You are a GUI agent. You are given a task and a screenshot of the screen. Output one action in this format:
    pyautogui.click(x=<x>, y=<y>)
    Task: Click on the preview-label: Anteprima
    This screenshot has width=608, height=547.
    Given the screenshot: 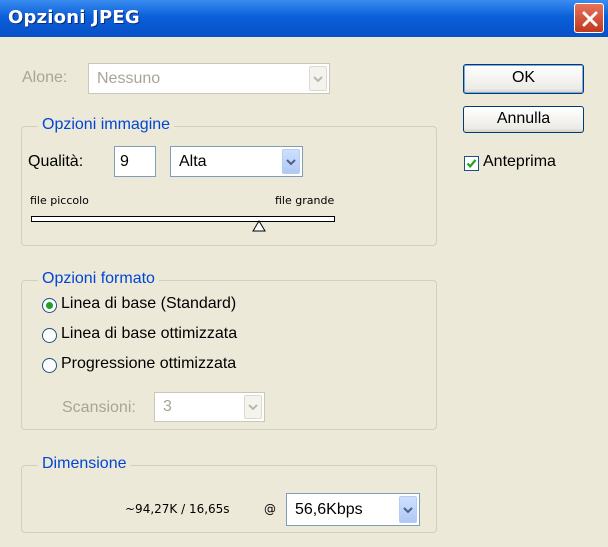 What is the action you would take?
    pyautogui.click(x=519, y=162)
    